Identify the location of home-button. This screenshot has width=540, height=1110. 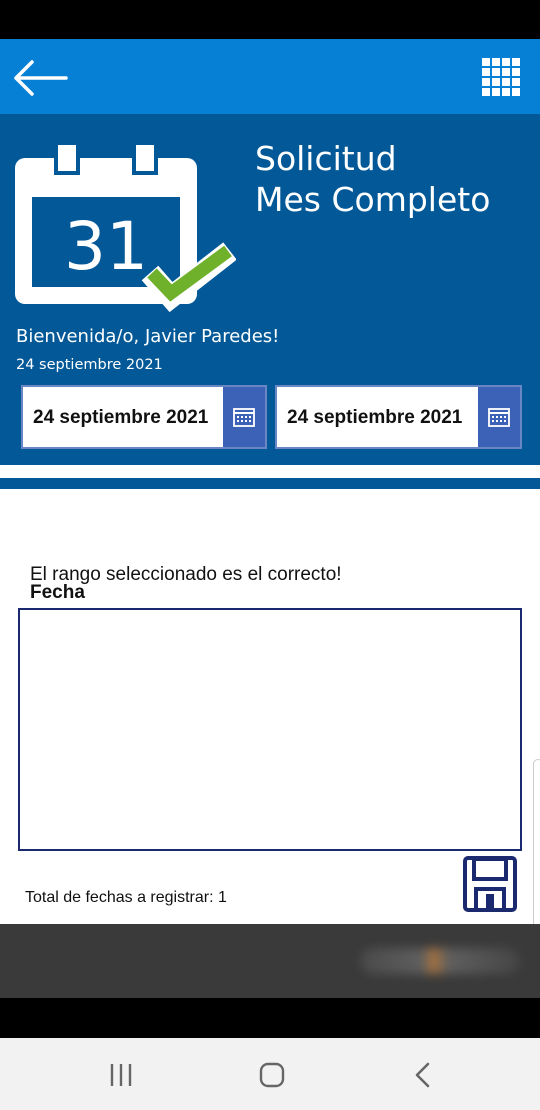
(272, 1075).